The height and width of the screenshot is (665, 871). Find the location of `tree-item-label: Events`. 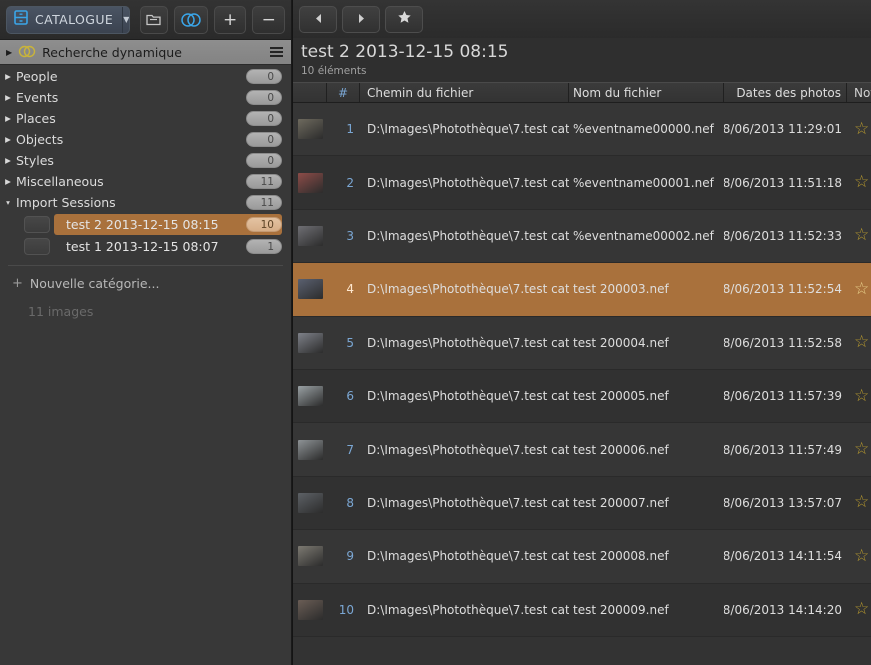

tree-item-label: Events is located at coordinates (37, 97).